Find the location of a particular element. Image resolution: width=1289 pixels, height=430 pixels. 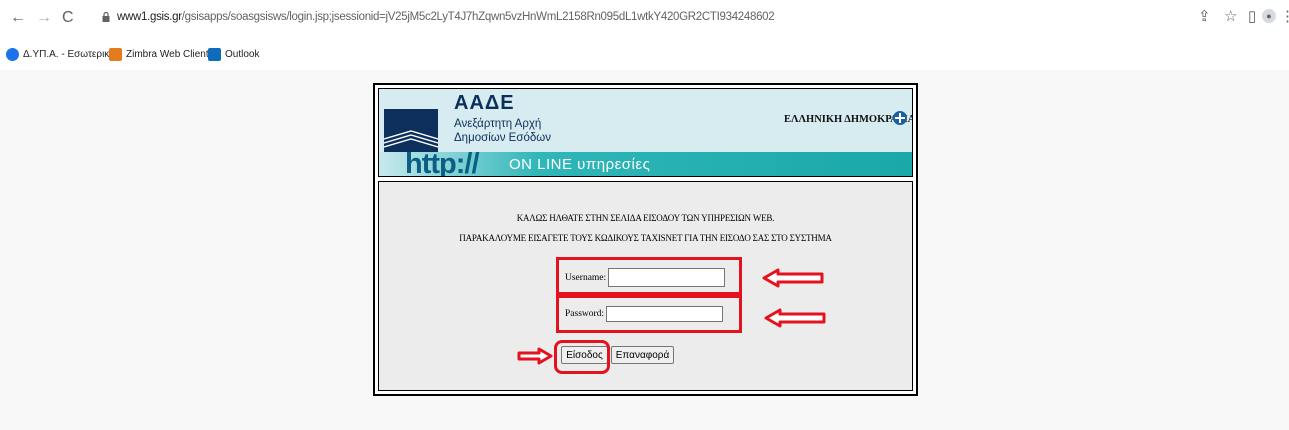

password-pointer-arrow-icon is located at coordinates (795, 318).